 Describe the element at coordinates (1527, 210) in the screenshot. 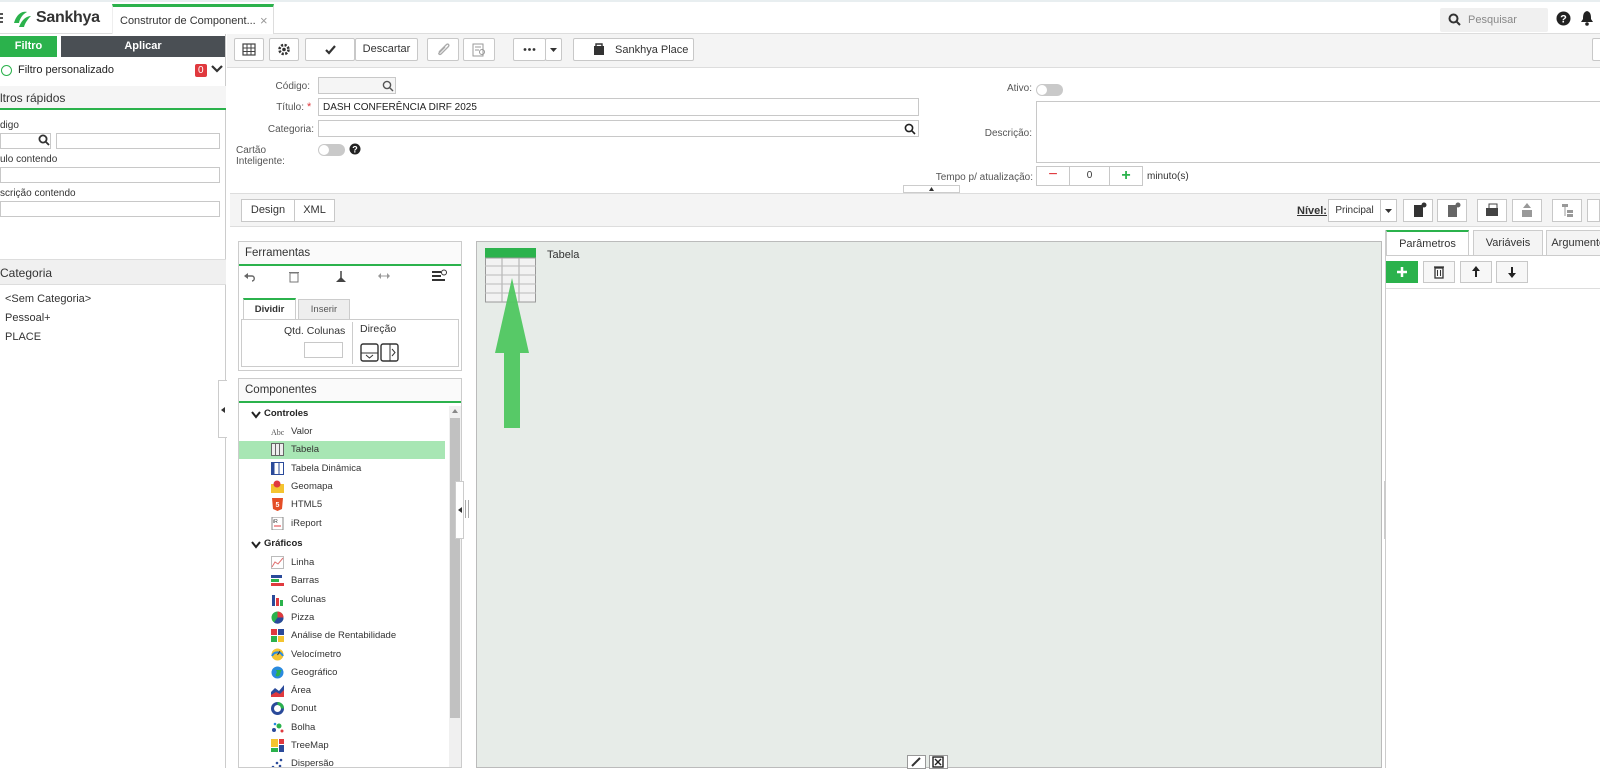

I see `import-button` at that location.